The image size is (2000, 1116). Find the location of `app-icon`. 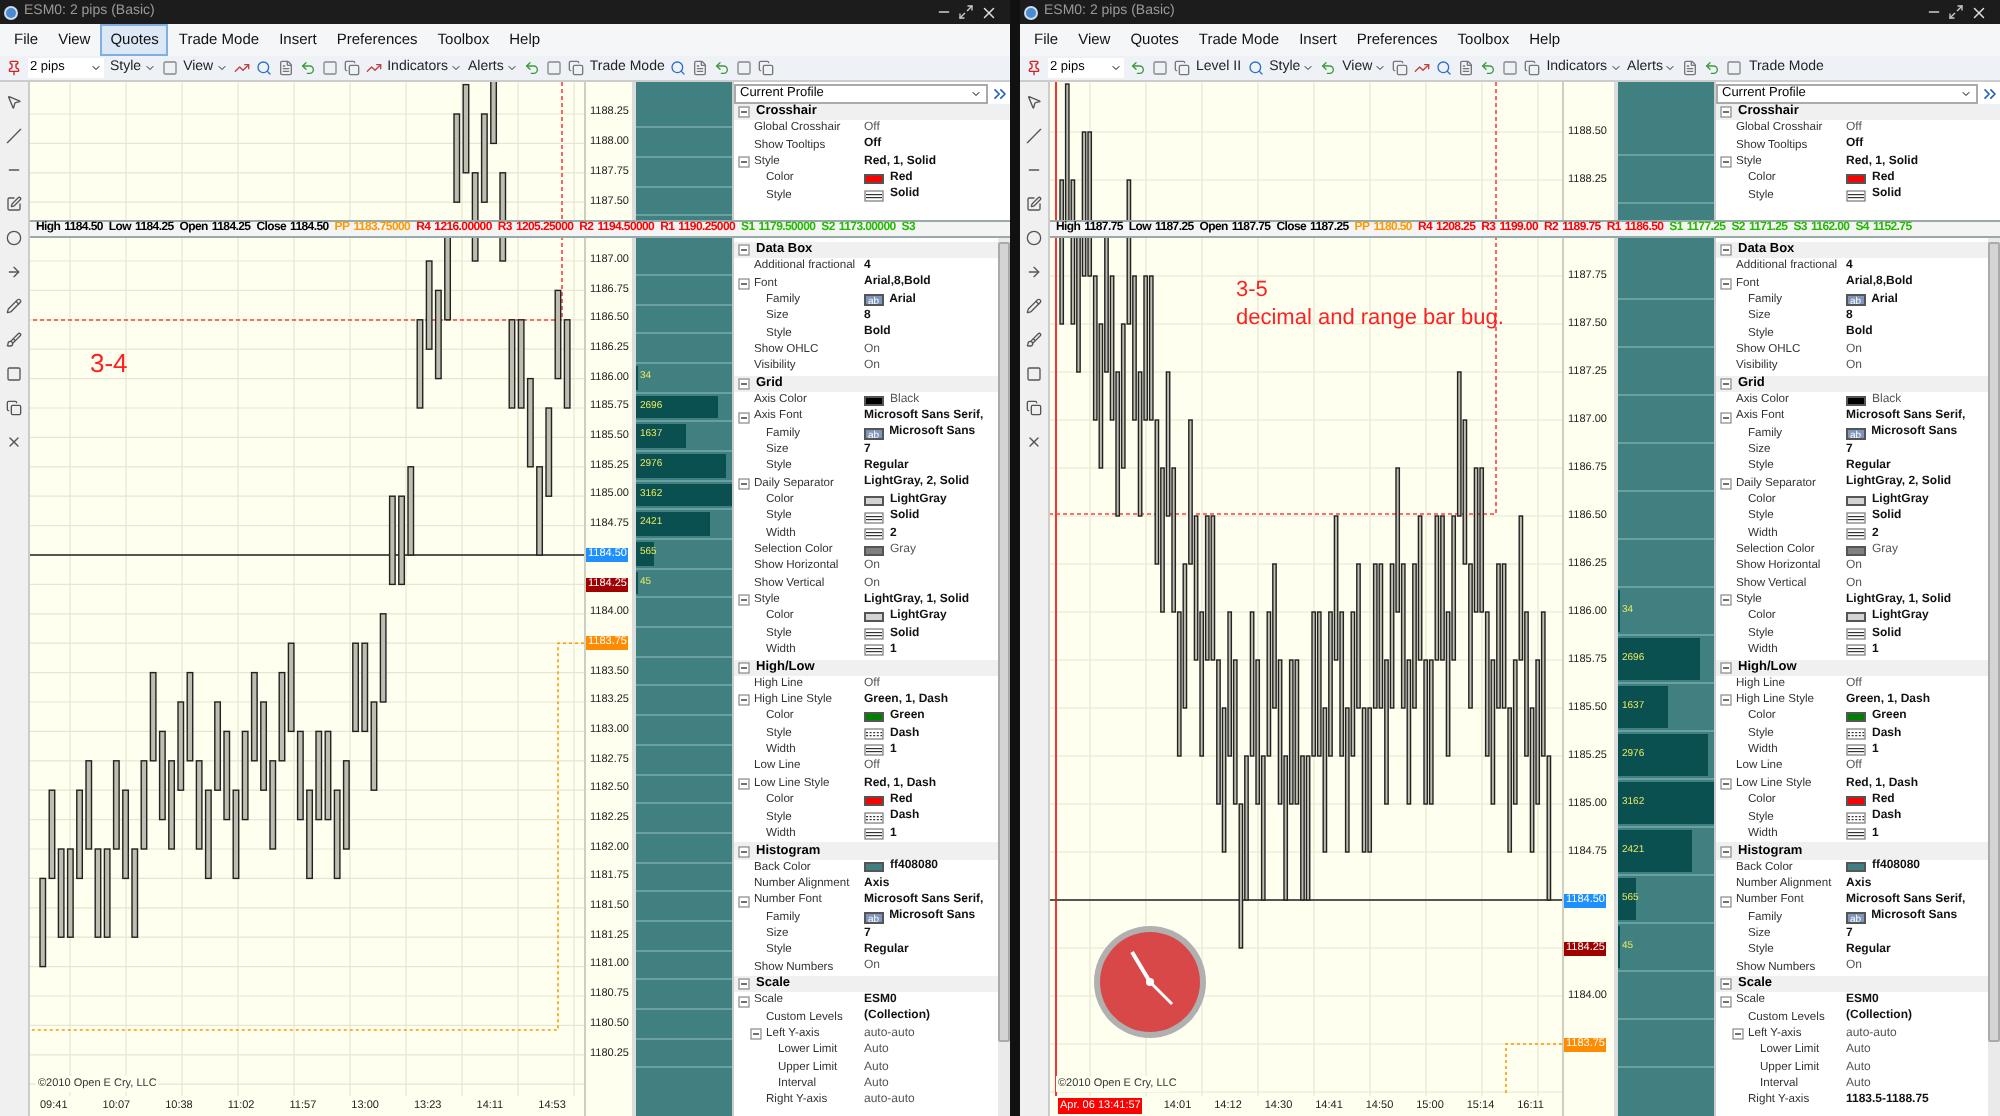

app-icon is located at coordinates (11, 12).